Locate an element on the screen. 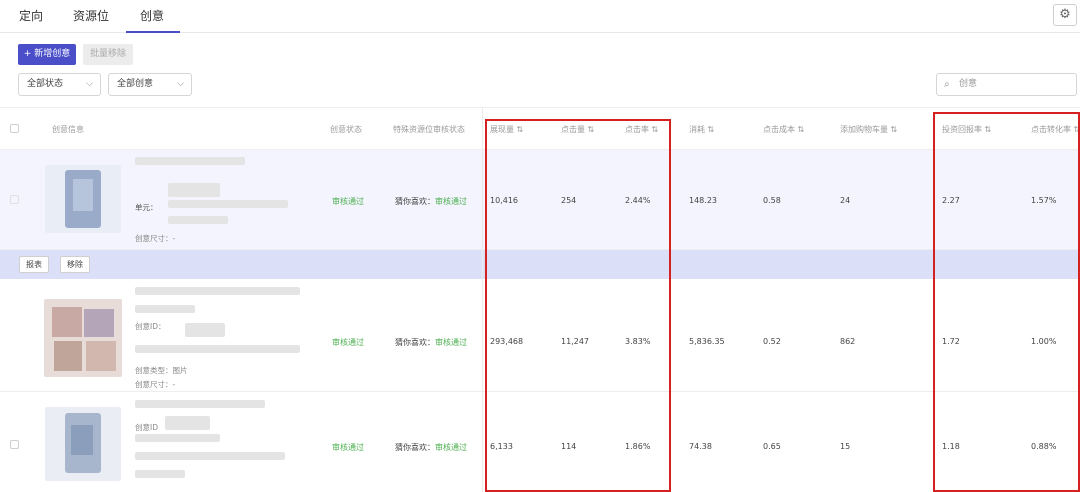  search-placeholder: 创意 is located at coordinates (968, 84).